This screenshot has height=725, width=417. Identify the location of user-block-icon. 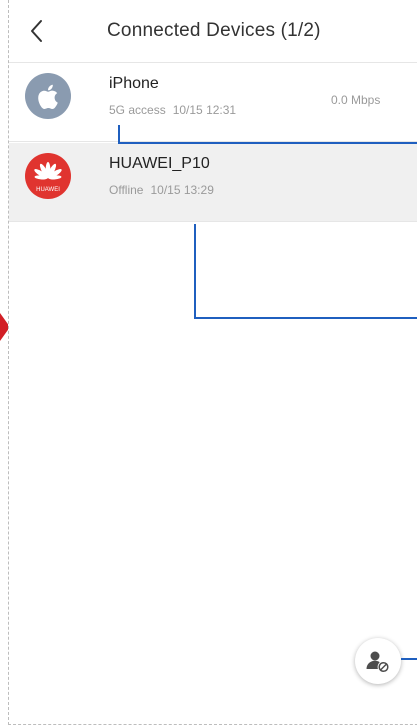
(377, 662).